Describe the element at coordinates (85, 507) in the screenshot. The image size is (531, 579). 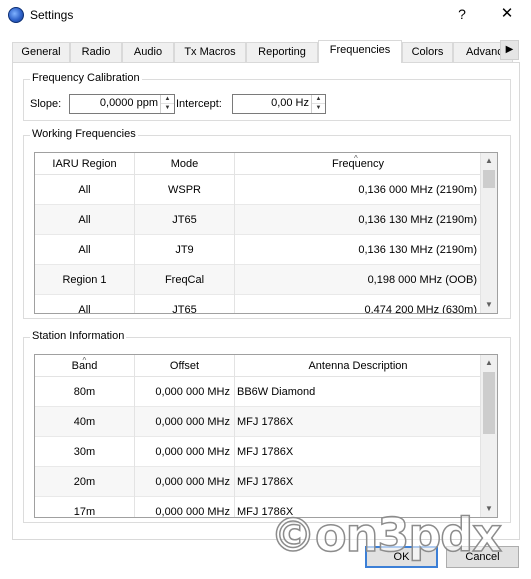
I see `band-cell: 17m` at that location.